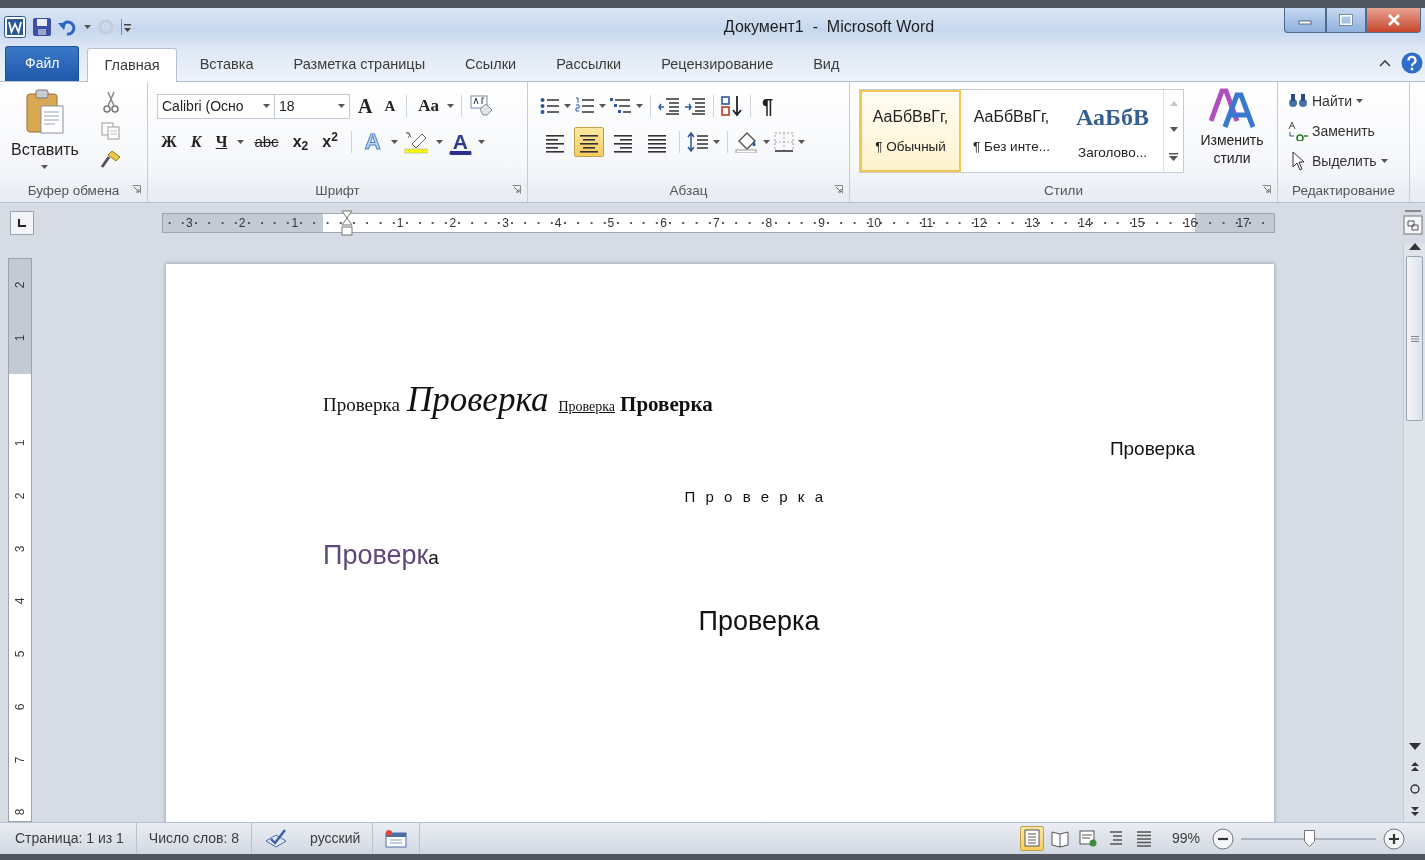 The image size is (1425, 860). What do you see at coordinates (768, 106) in the screenshot?
I see `show-formatting-marks-button: ¶` at bounding box center [768, 106].